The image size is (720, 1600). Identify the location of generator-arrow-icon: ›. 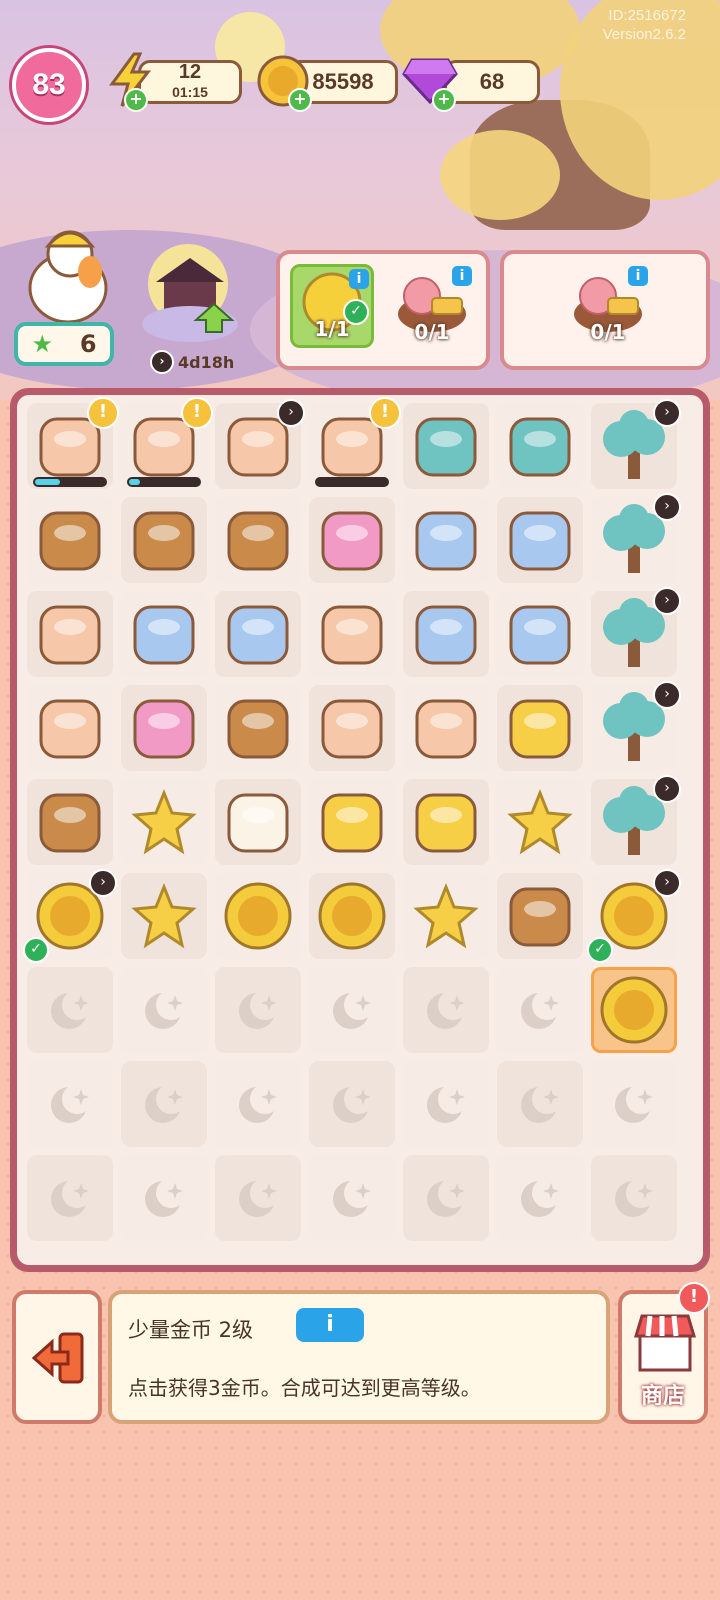
(667, 883).